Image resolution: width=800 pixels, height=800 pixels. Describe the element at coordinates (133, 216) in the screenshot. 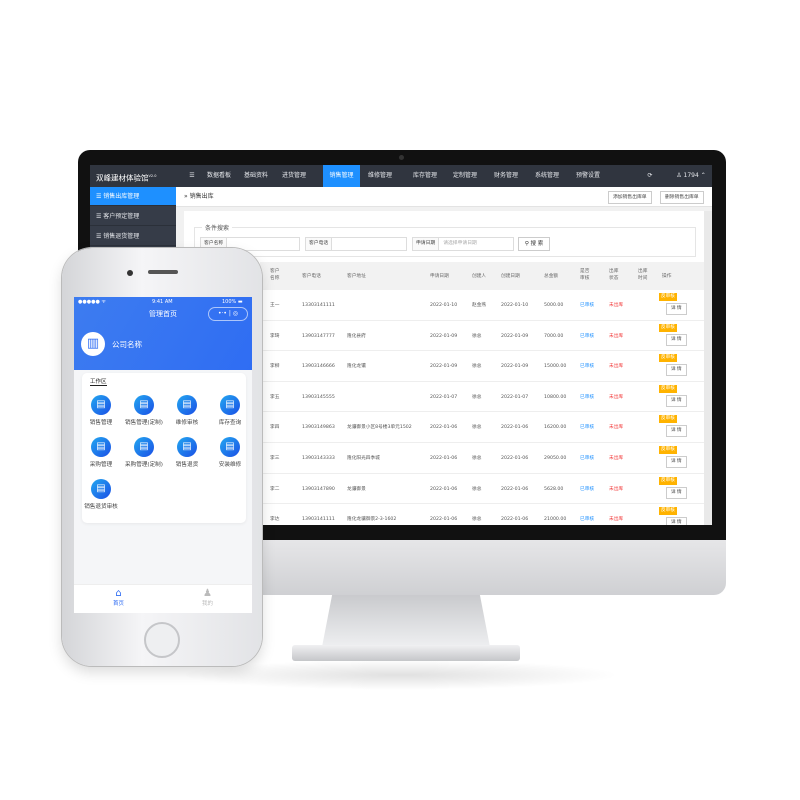

I see `sidebar-item: ☰ 客户预定管理` at that location.